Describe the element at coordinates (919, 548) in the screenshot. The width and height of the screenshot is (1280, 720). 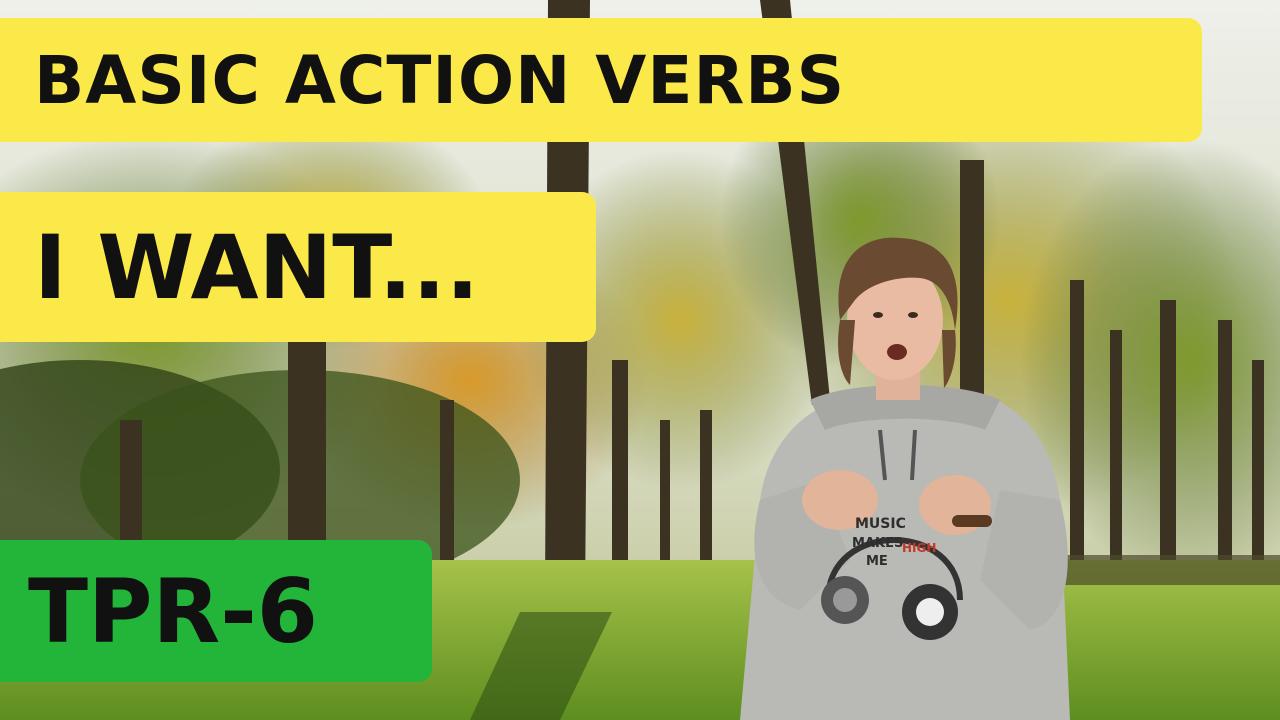
I see `shirt-text-line4: HIGH` at that location.